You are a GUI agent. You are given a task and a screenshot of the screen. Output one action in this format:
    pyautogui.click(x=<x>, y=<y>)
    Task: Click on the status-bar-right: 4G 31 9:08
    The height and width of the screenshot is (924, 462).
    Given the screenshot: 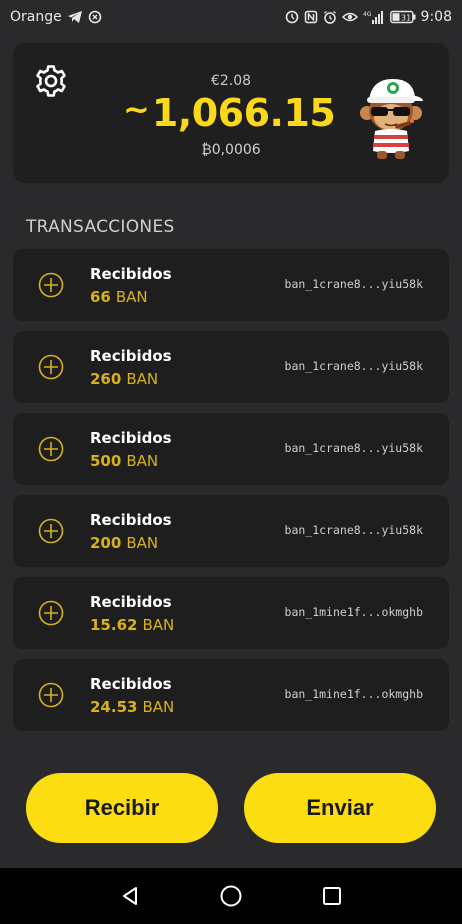 What is the action you would take?
    pyautogui.click(x=368, y=17)
    